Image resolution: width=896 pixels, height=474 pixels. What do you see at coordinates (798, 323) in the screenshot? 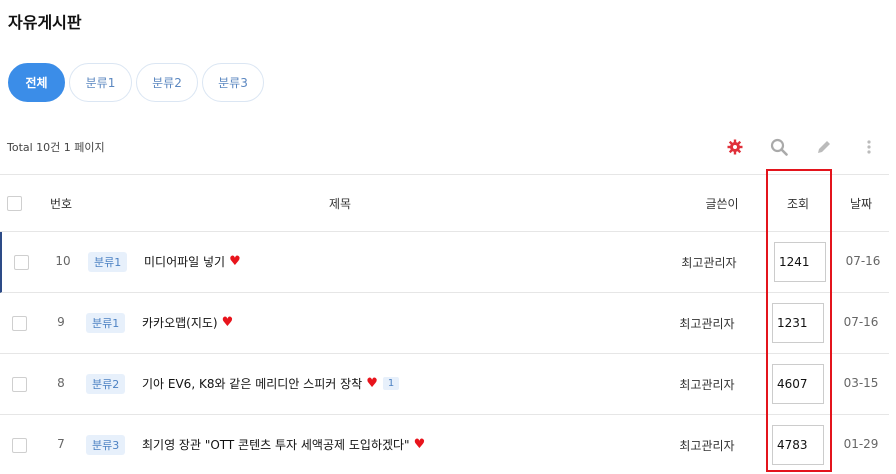
I see `view-count: 1231` at bounding box center [798, 323].